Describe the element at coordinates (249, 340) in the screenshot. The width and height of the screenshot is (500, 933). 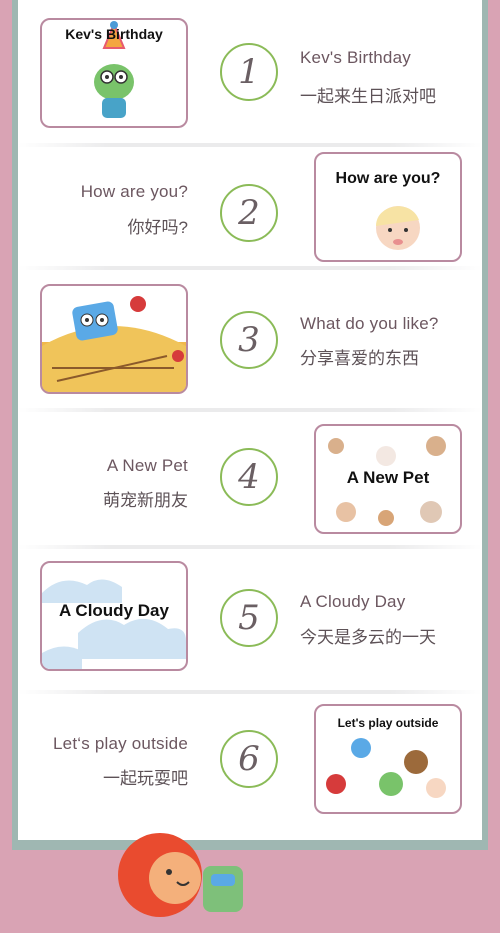
I see `lesson-3-number: 3` at that location.